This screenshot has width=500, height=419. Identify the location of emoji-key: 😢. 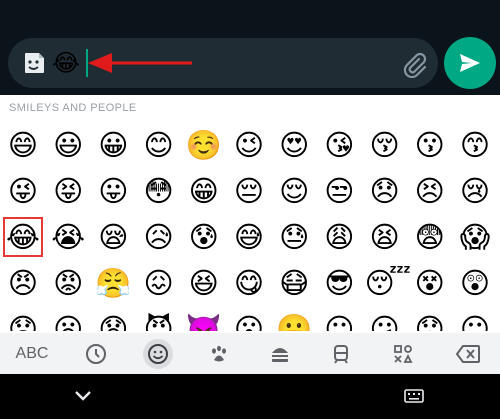
(475, 191).